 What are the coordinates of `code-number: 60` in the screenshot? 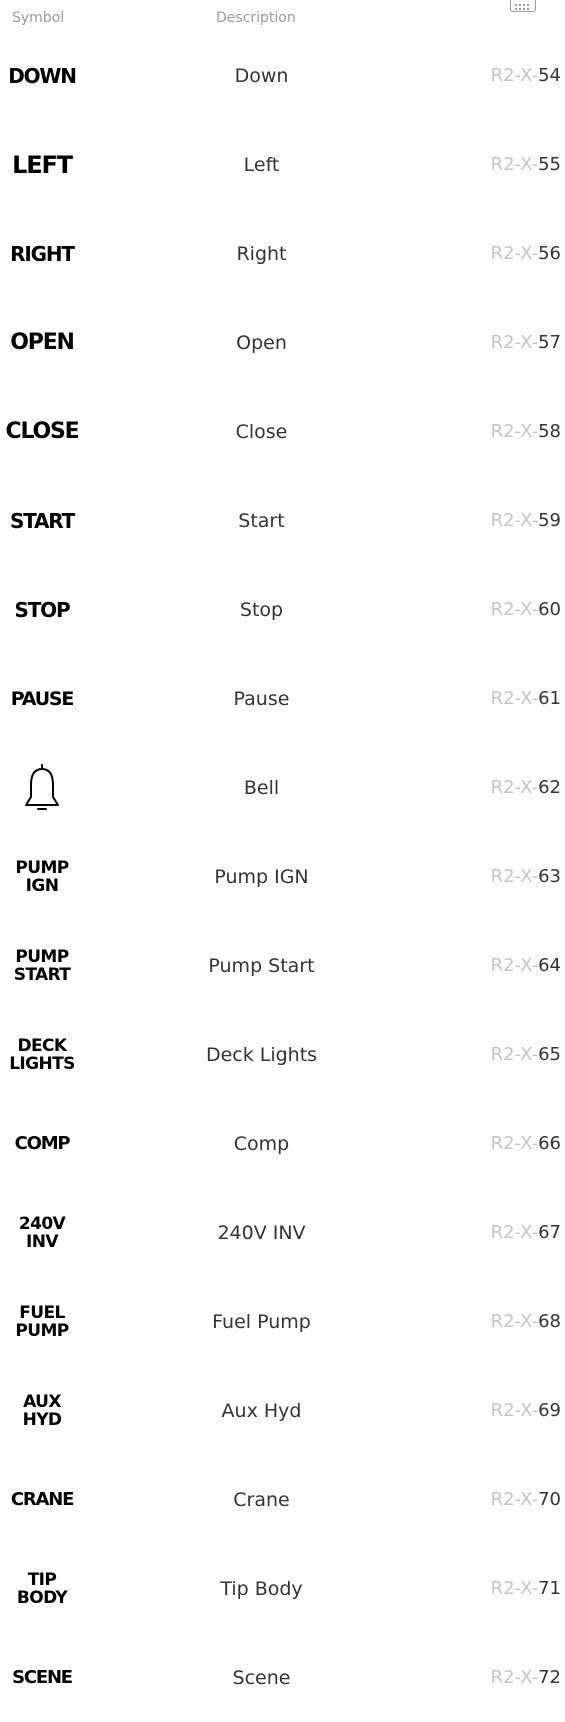 It's located at (549, 609).